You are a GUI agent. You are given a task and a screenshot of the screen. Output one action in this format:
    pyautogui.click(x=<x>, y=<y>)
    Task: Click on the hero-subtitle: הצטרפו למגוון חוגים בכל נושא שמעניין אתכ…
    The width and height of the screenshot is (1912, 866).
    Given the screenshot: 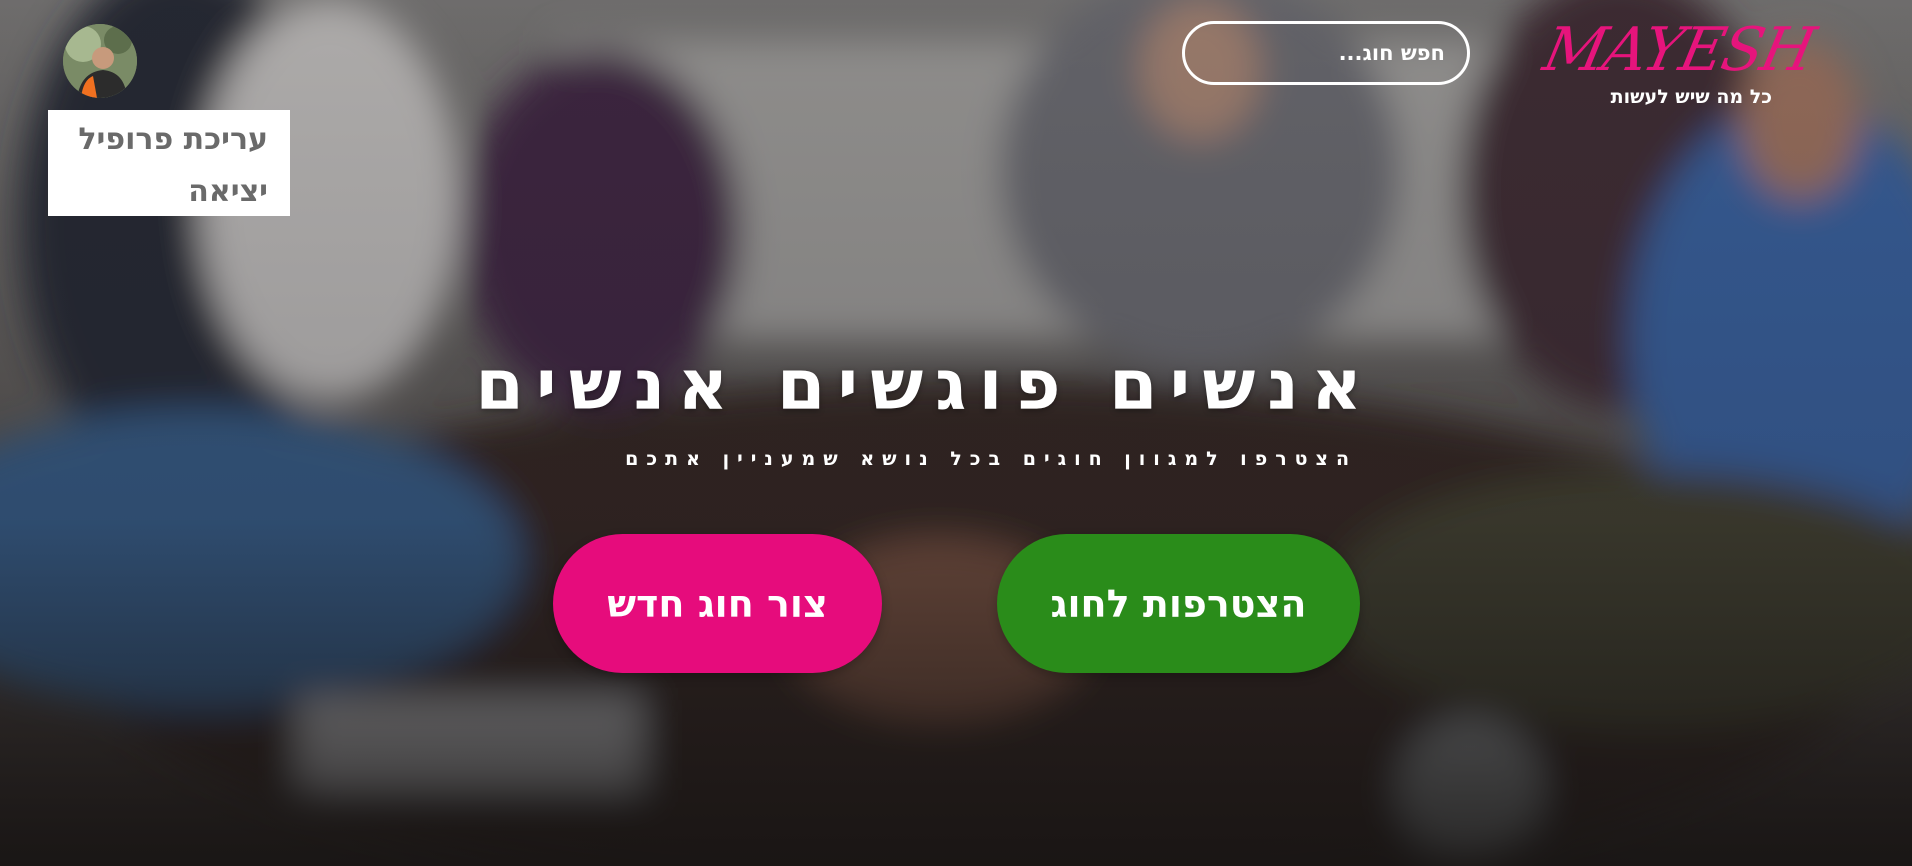 What is the action you would take?
    pyautogui.click(x=991, y=459)
    